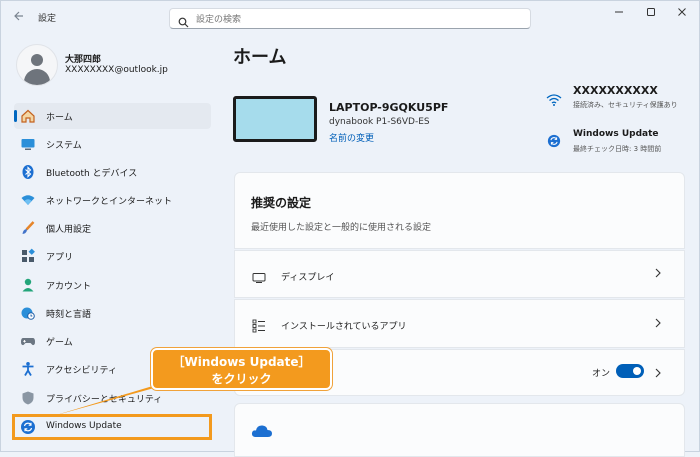 Image resolution: width=700 pixels, height=457 pixels. What do you see at coordinates (459, 430) in the screenshot?
I see `cloud-storage-card` at bounding box center [459, 430].